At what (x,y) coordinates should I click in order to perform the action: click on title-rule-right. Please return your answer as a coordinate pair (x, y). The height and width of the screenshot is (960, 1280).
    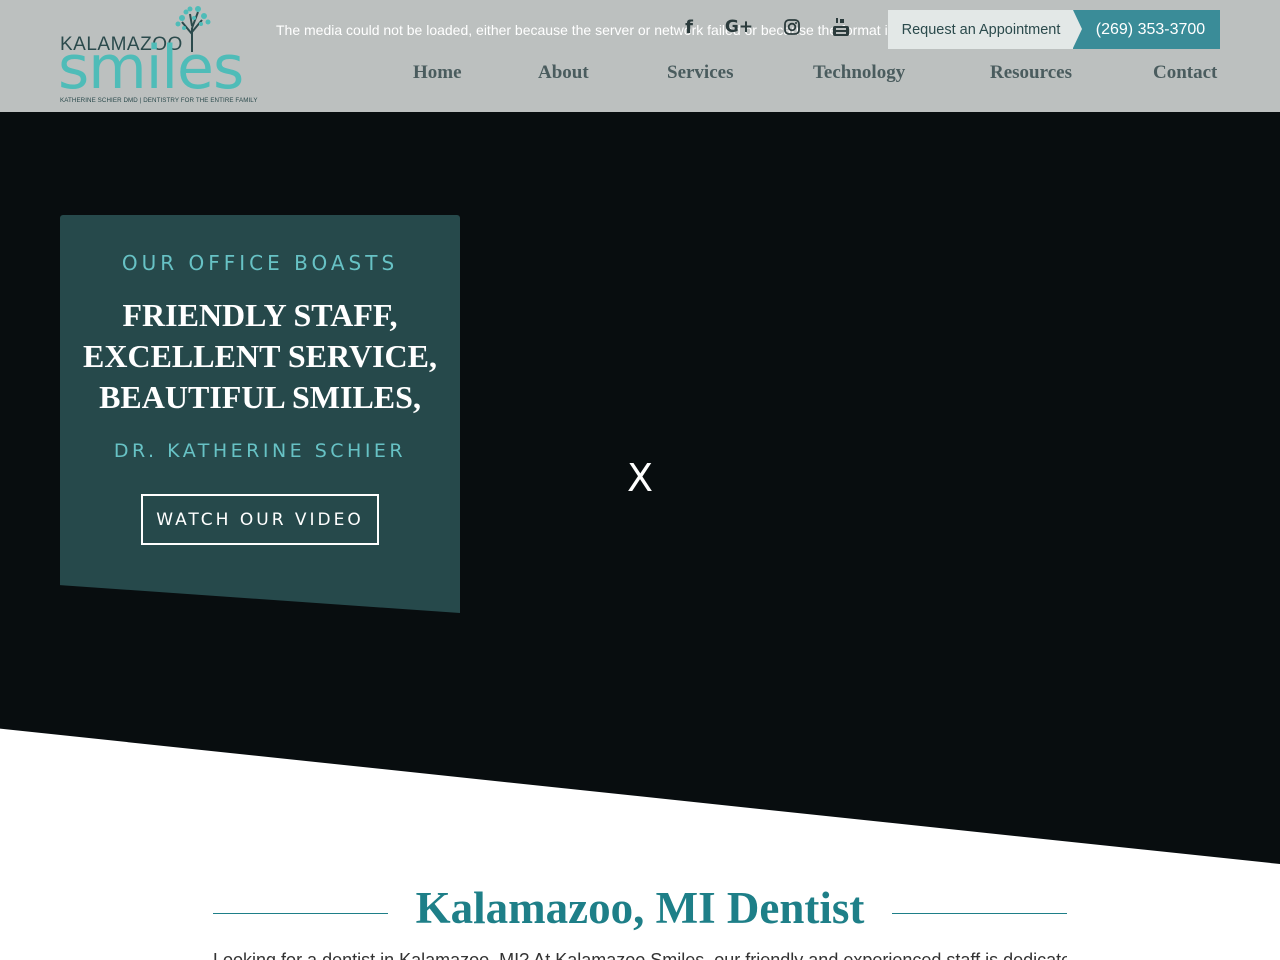
    Looking at the image, I should click on (979, 913).